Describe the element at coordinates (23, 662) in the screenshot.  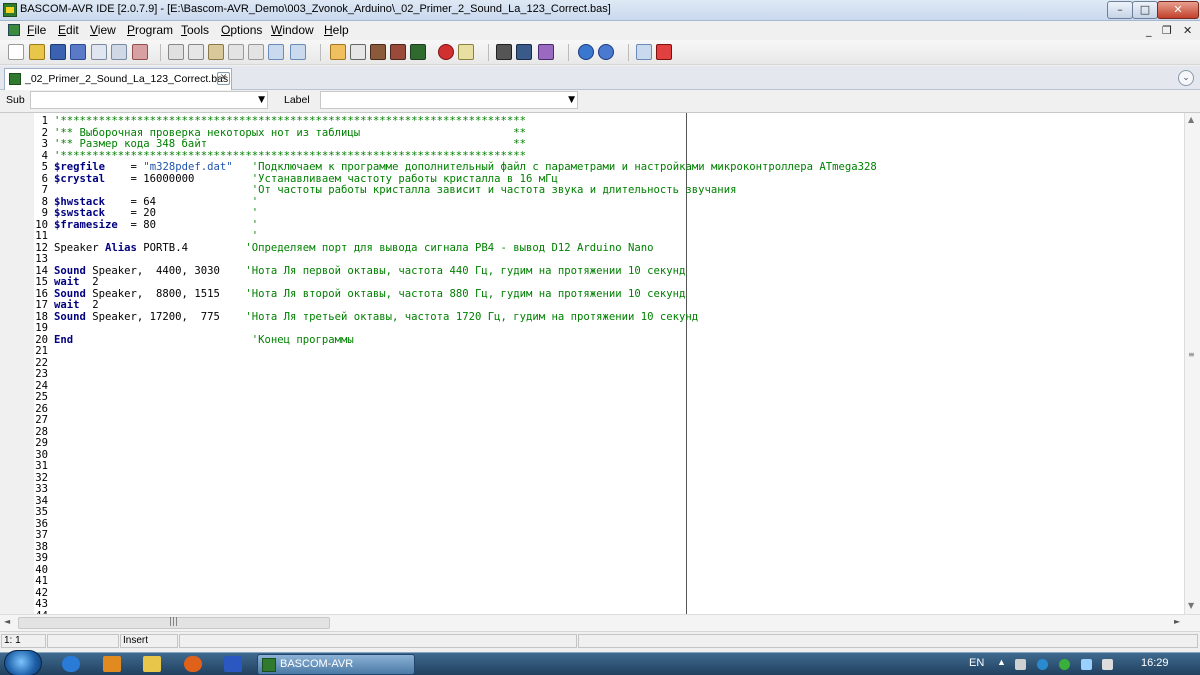
I see `start-button` at that location.